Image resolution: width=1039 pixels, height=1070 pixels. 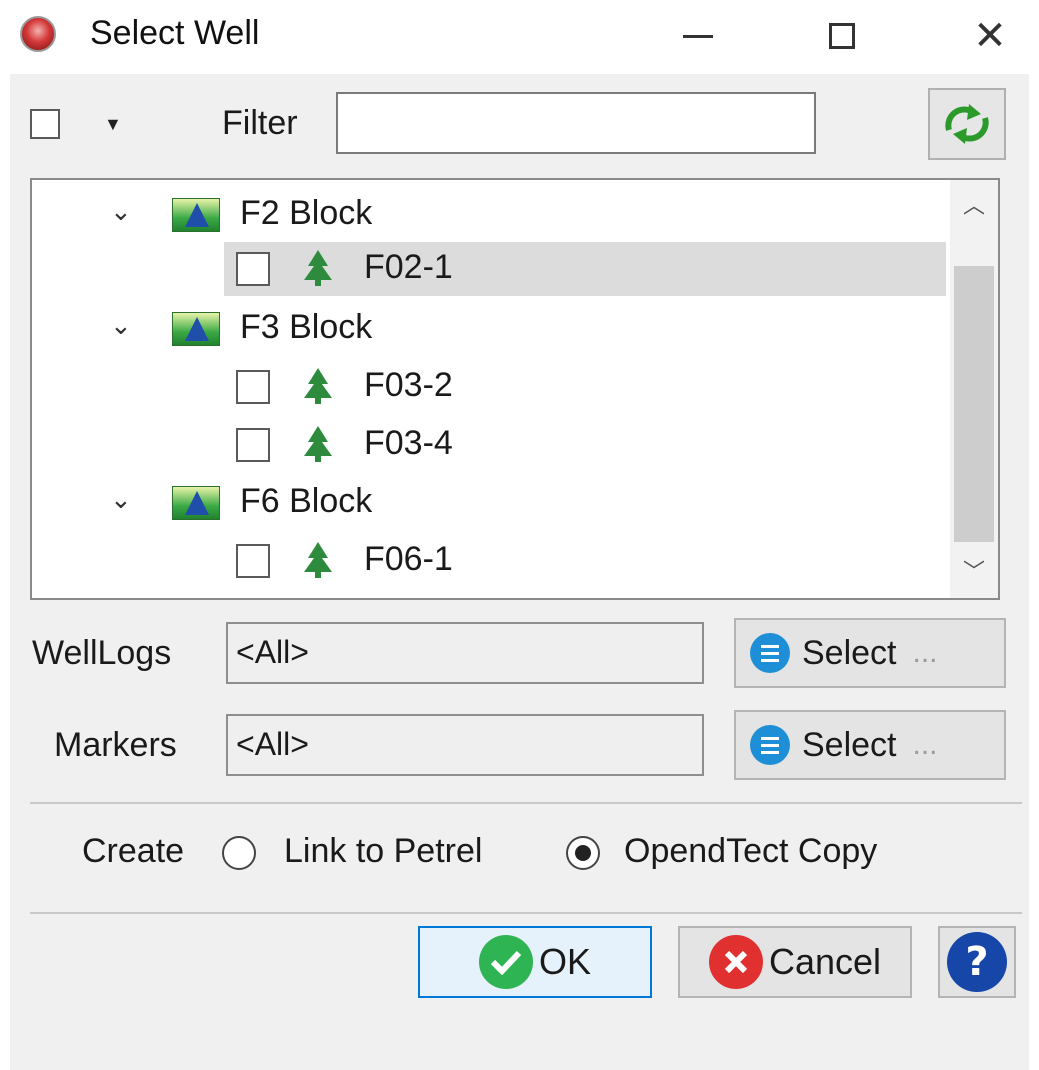 I want to click on tree-group-label: F2 Block, so click(x=306, y=213).